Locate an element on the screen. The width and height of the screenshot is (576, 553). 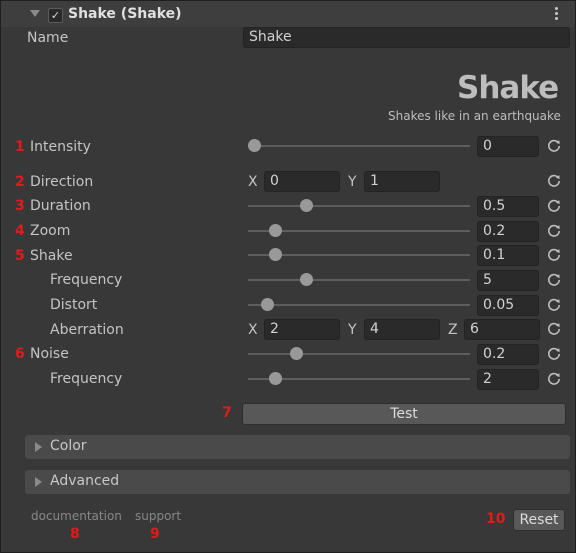
noise-frequency-label: Frequency is located at coordinates (86, 379).